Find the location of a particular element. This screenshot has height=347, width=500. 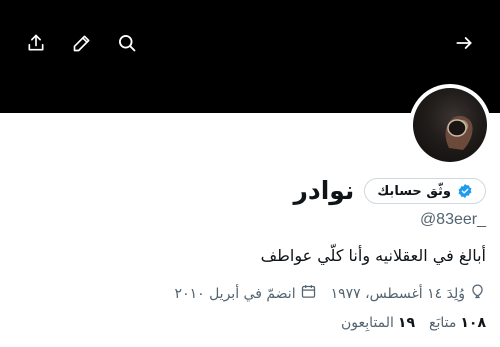

followers-label: المتابِعون is located at coordinates (367, 323).